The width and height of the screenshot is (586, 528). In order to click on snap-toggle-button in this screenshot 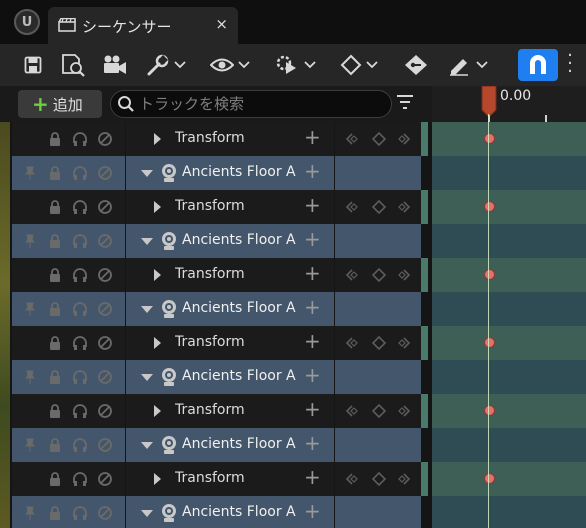, I will do `click(538, 65)`.